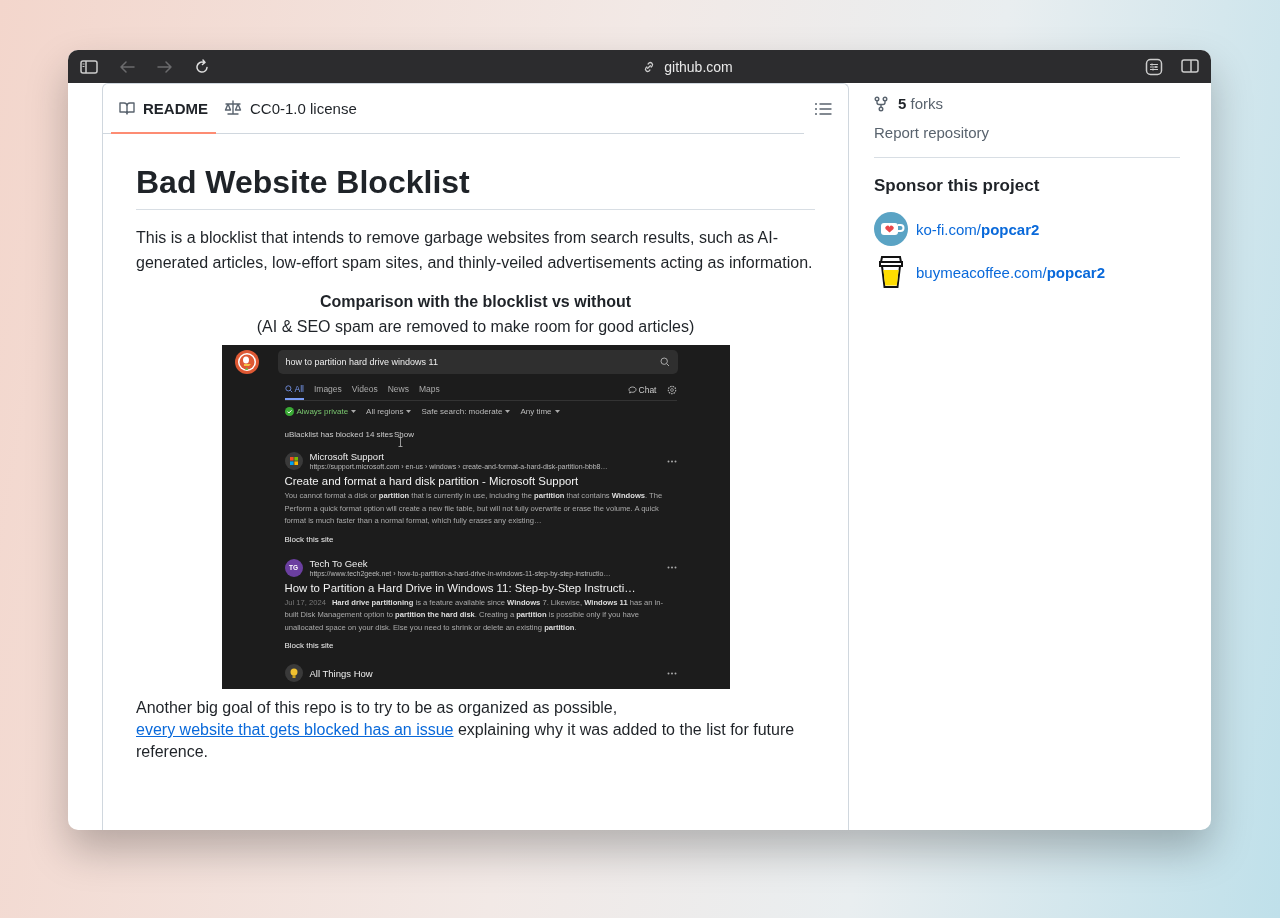 The width and height of the screenshot is (1280, 918). Describe the element at coordinates (404, 434) in the screenshot. I see `show-link: Show` at that location.